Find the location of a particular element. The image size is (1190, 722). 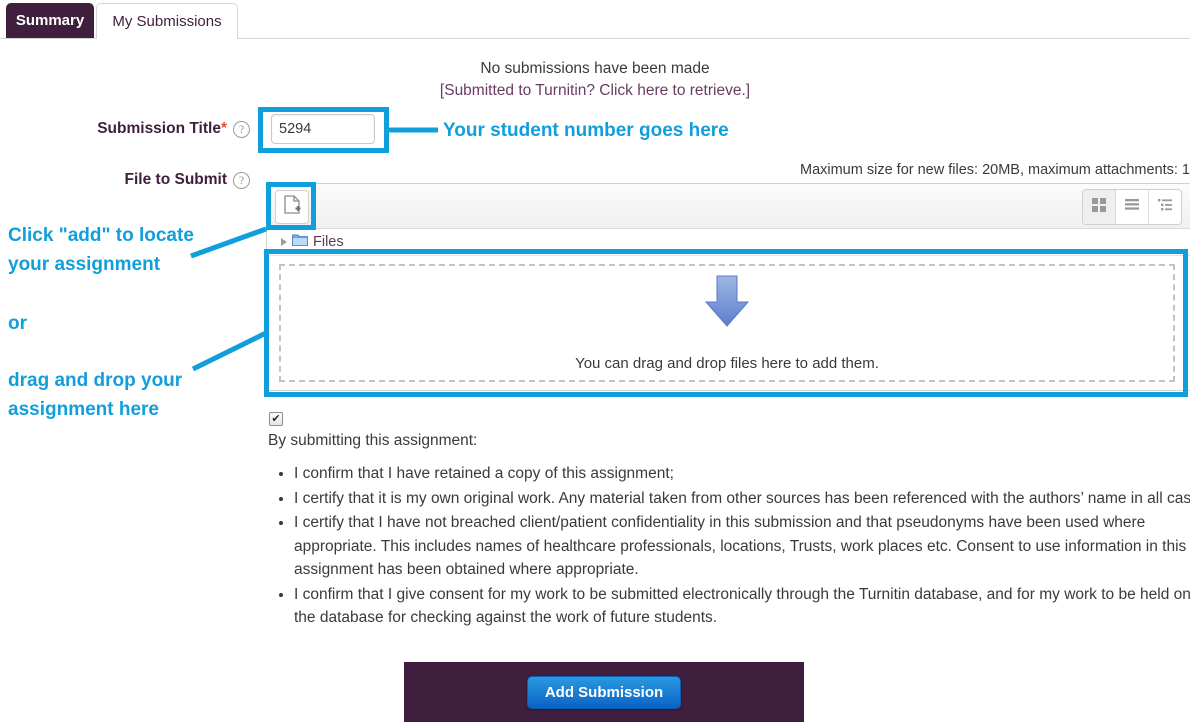

help-icon-file-to-submit: ? is located at coordinates (241, 180).